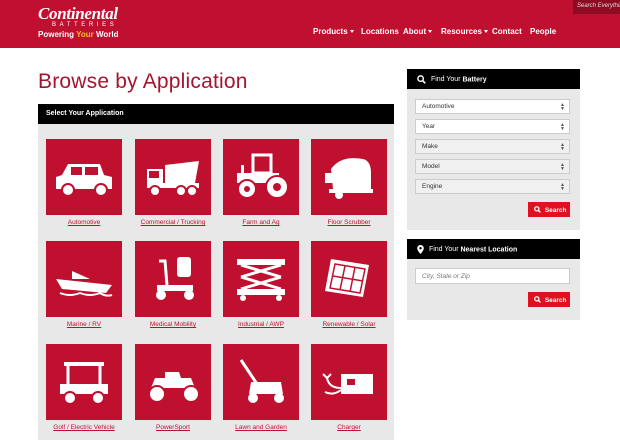 The image size is (620, 440). Describe the element at coordinates (261, 324) in the screenshot. I see `tile-label-industrial-awp: Industrial / AWP` at that location.